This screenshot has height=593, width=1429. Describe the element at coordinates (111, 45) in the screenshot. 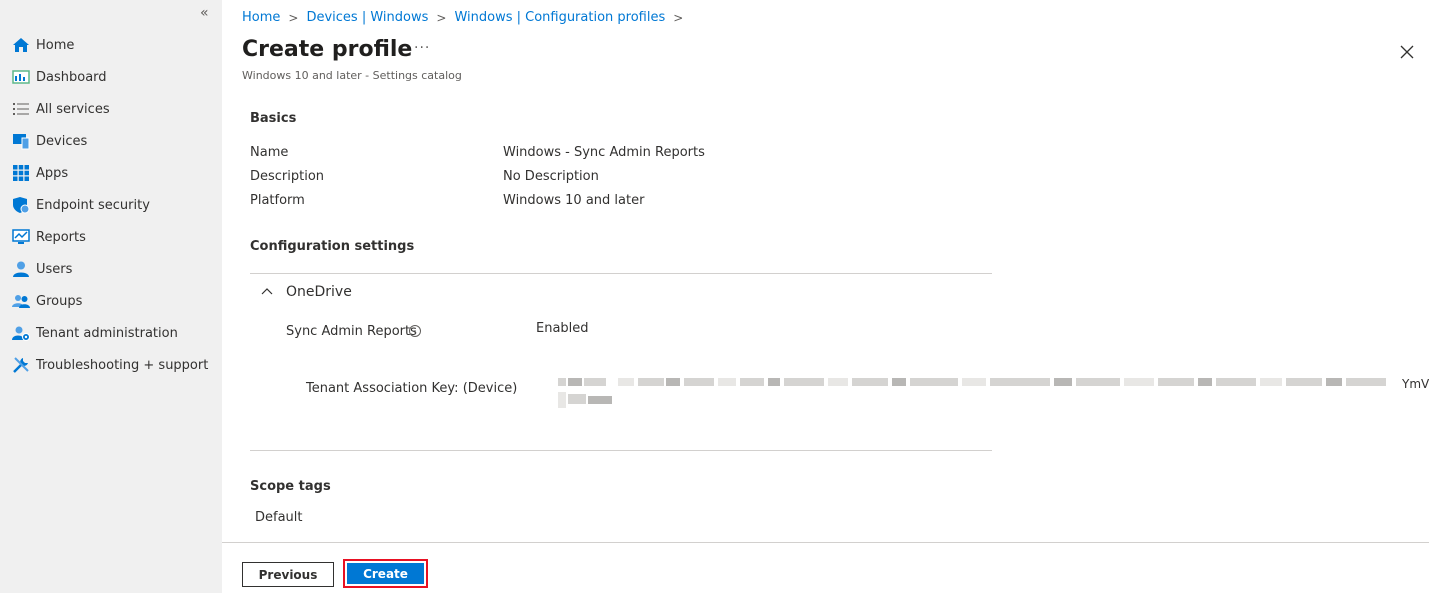

I see `sidebar-item-home: Home` at that location.